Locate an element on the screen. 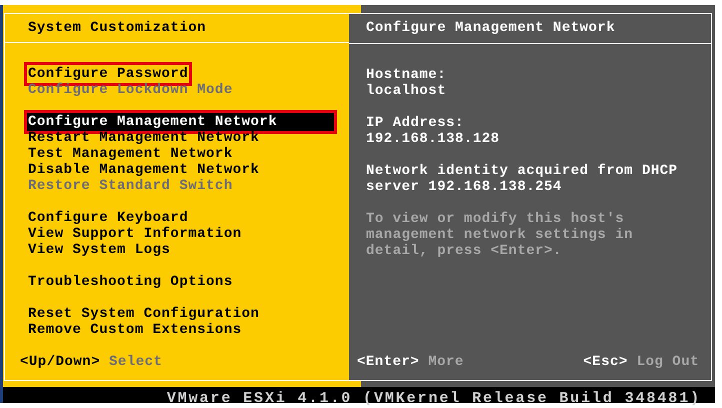  menu-item: Test Management Network is located at coordinates (130, 154).